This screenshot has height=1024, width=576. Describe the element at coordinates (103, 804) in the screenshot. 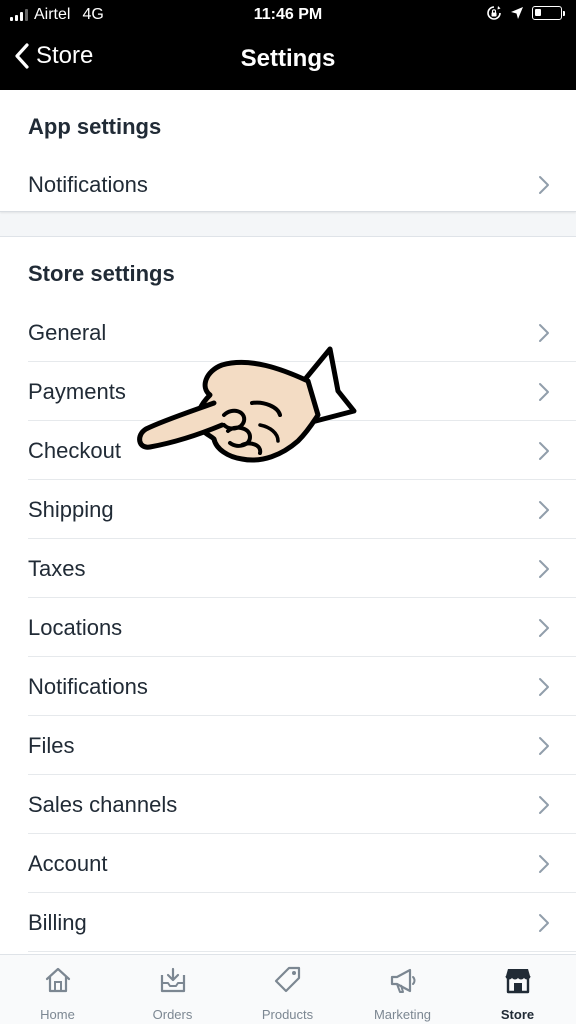

I see `row-label: Sales channels` at that location.